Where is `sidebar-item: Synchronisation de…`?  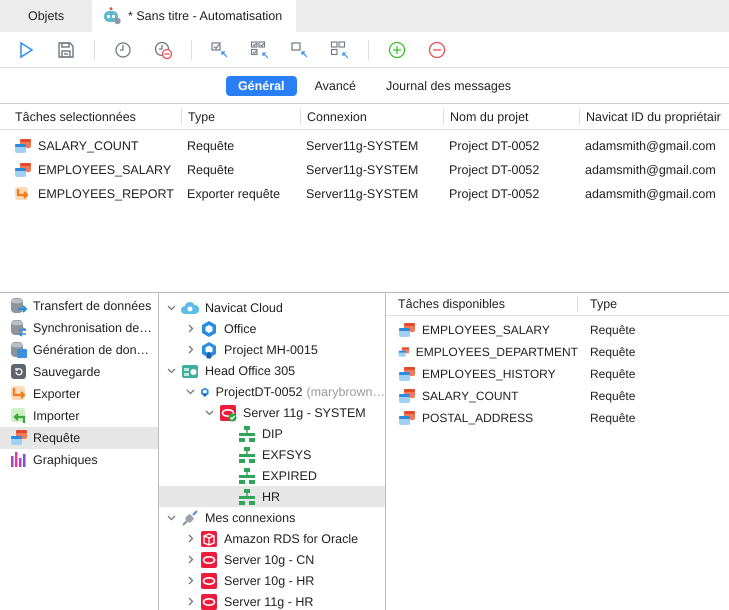
sidebar-item: Synchronisation de… is located at coordinates (79, 328).